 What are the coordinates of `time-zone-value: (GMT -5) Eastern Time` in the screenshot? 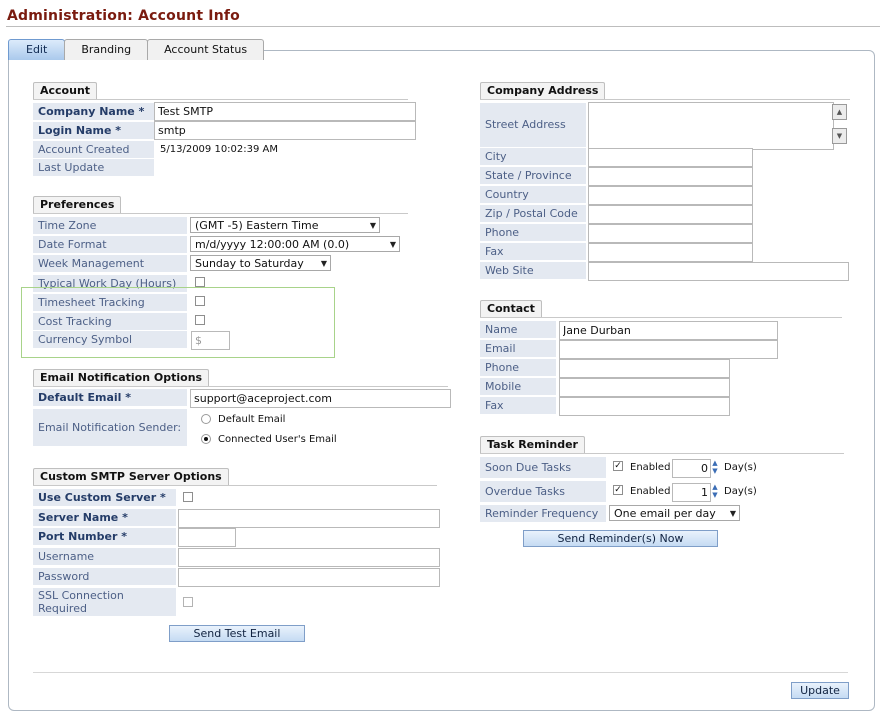 It's located at (257, 225).